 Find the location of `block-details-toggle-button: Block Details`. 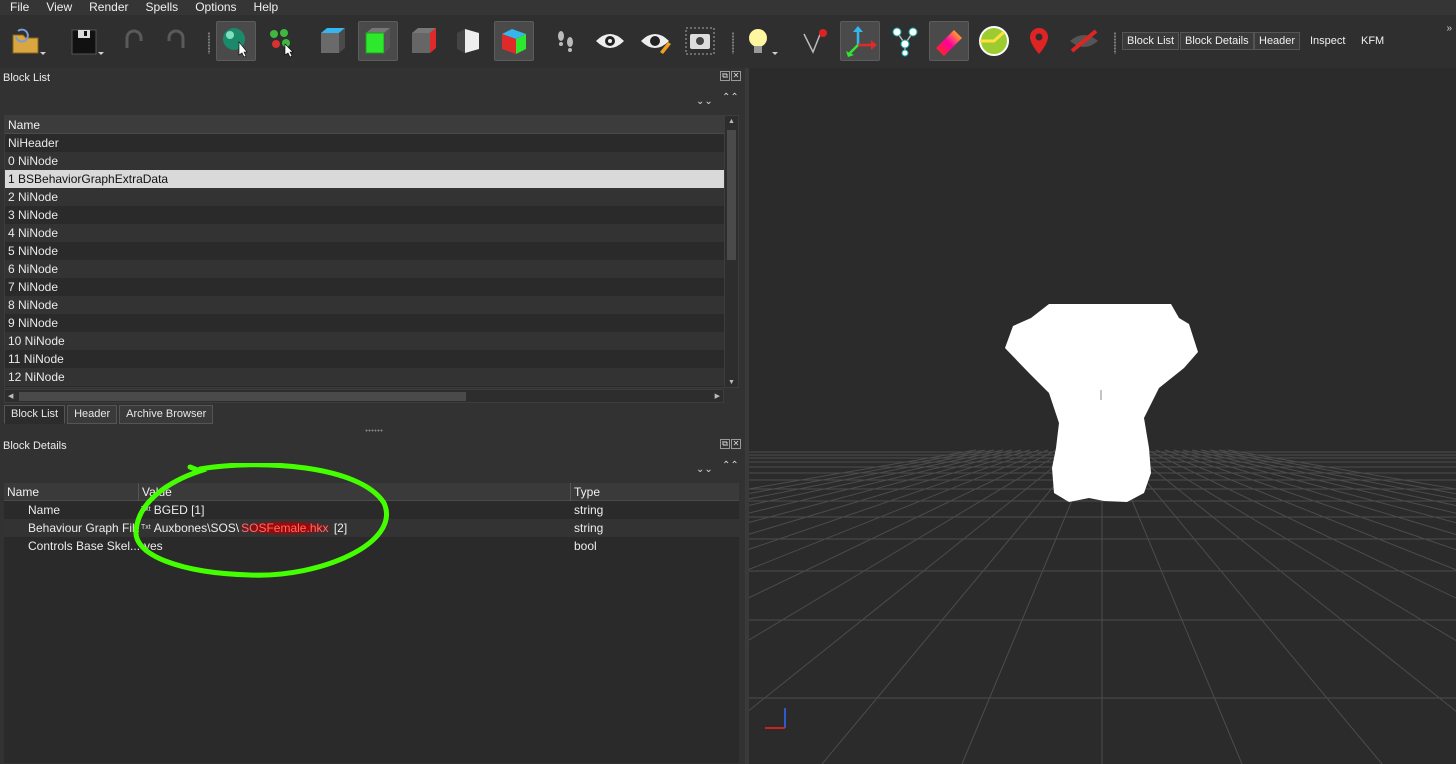

block-details-toggle-button: Block Details is located at coordinates (1217, 41).